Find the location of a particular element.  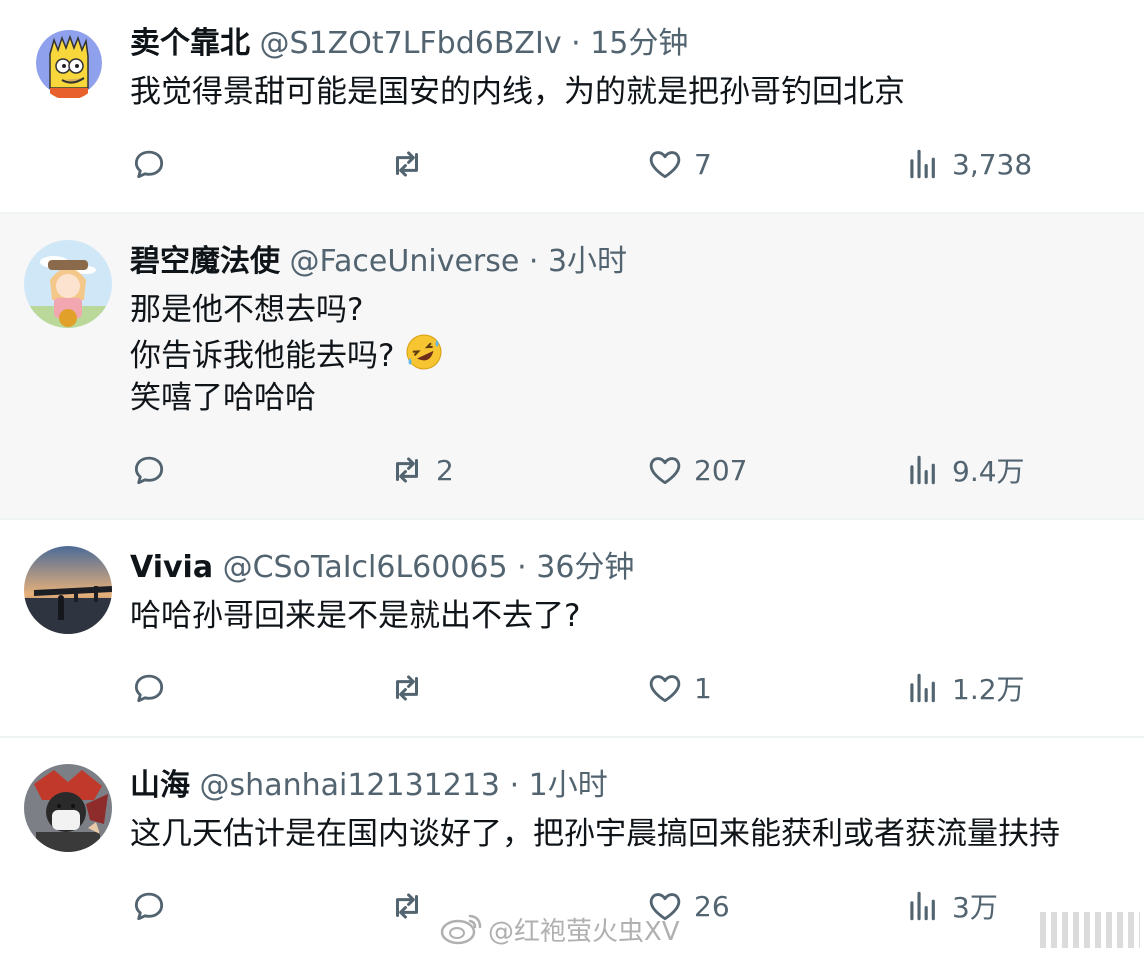

user-handle: @FaceUniverse is located at coordinates (405, 261).